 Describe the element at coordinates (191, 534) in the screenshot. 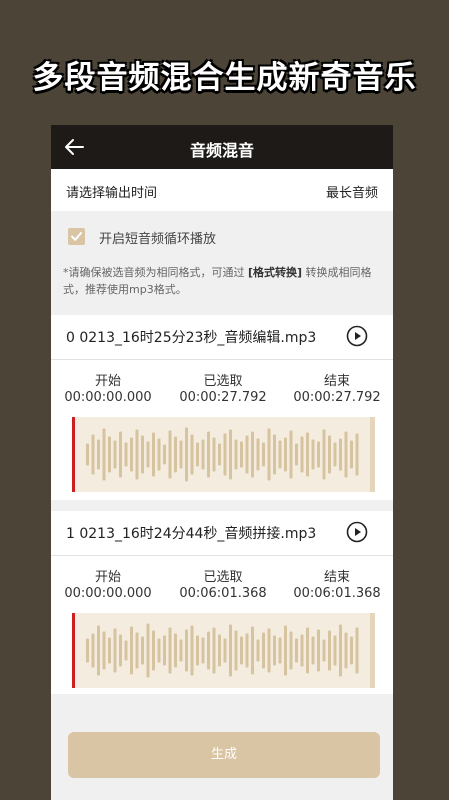

I see `track-name: 1 0213_16时24分44秒_音频拼接.mp3` at that location.